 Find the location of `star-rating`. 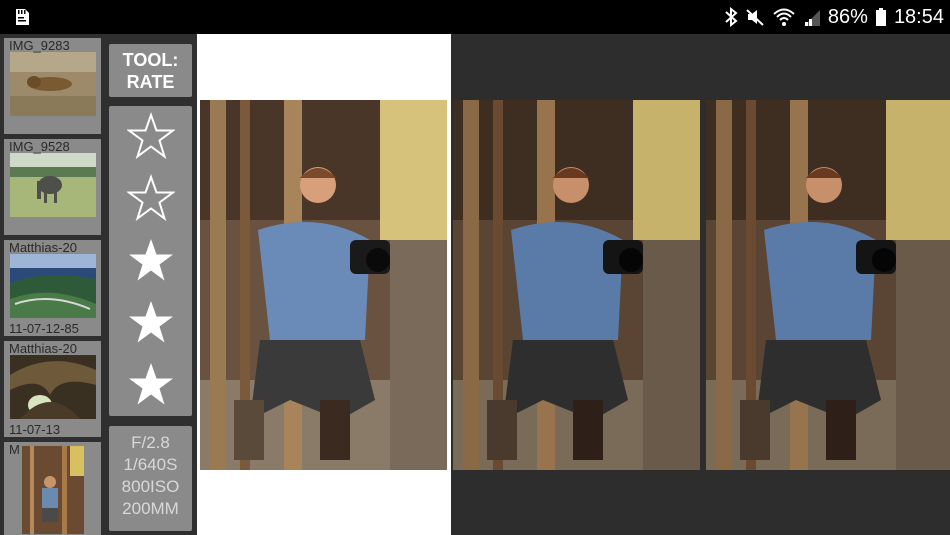

star-rating is located at coordinates (150, 261).